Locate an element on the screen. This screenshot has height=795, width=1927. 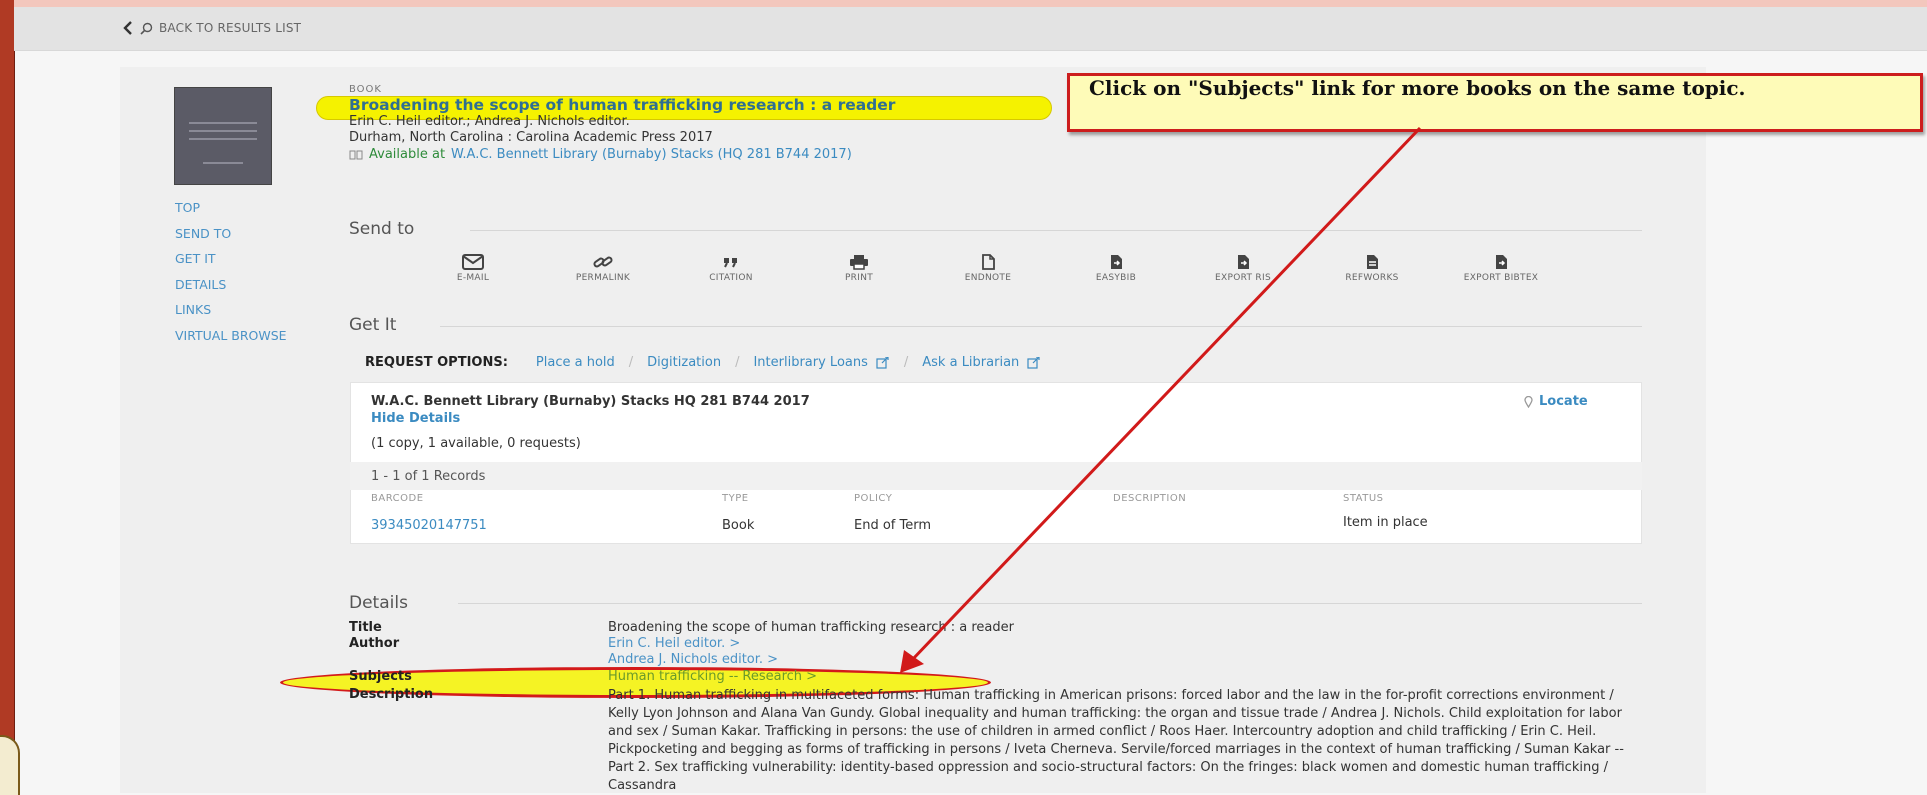
record-type: BOOK is located at coordinates (365, 89).